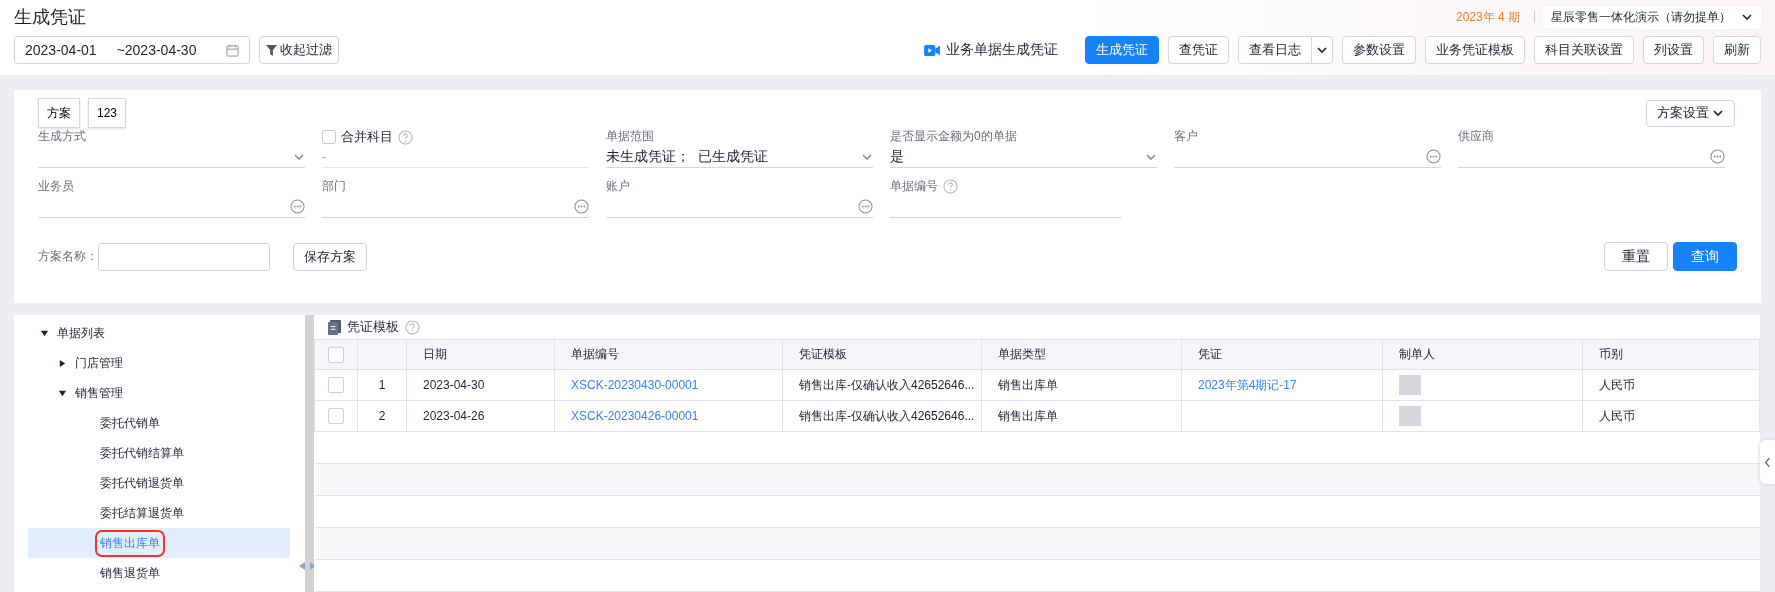 This screenshot has height=592, width=1775. I want to click on calendar-icon, so click(232, 50).